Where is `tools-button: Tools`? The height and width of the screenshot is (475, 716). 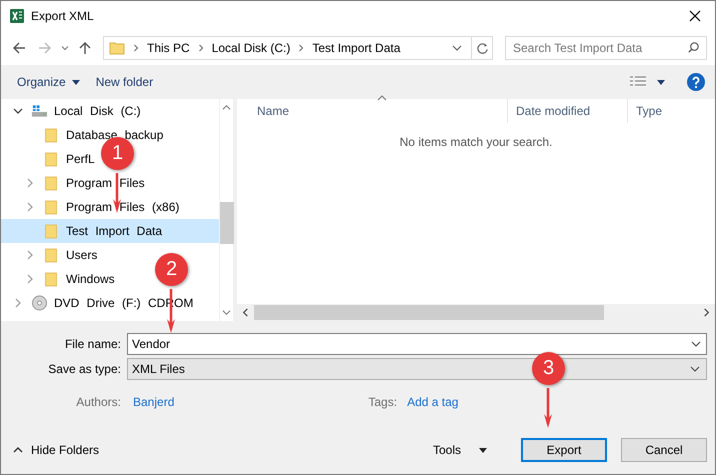
tools-button: Tools is located at coordinates (459, 450).